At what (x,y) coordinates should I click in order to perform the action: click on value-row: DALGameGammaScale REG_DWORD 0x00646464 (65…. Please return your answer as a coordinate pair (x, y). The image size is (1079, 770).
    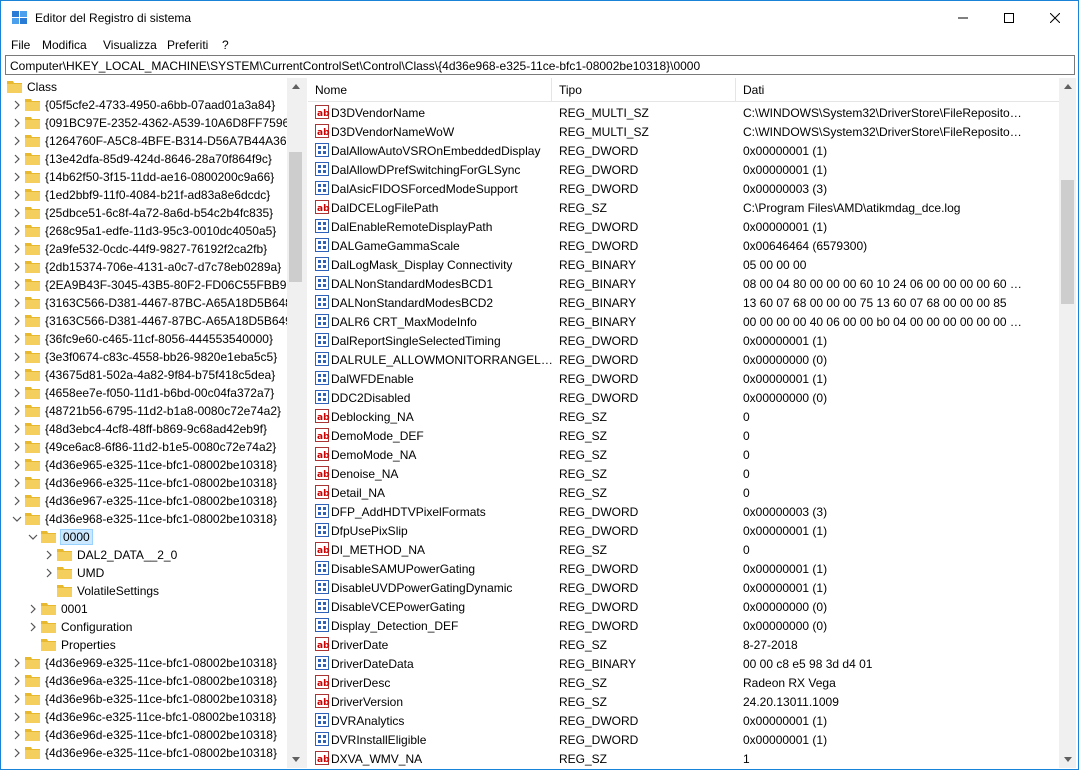
    Looking at the image, I should click on (683, 245).